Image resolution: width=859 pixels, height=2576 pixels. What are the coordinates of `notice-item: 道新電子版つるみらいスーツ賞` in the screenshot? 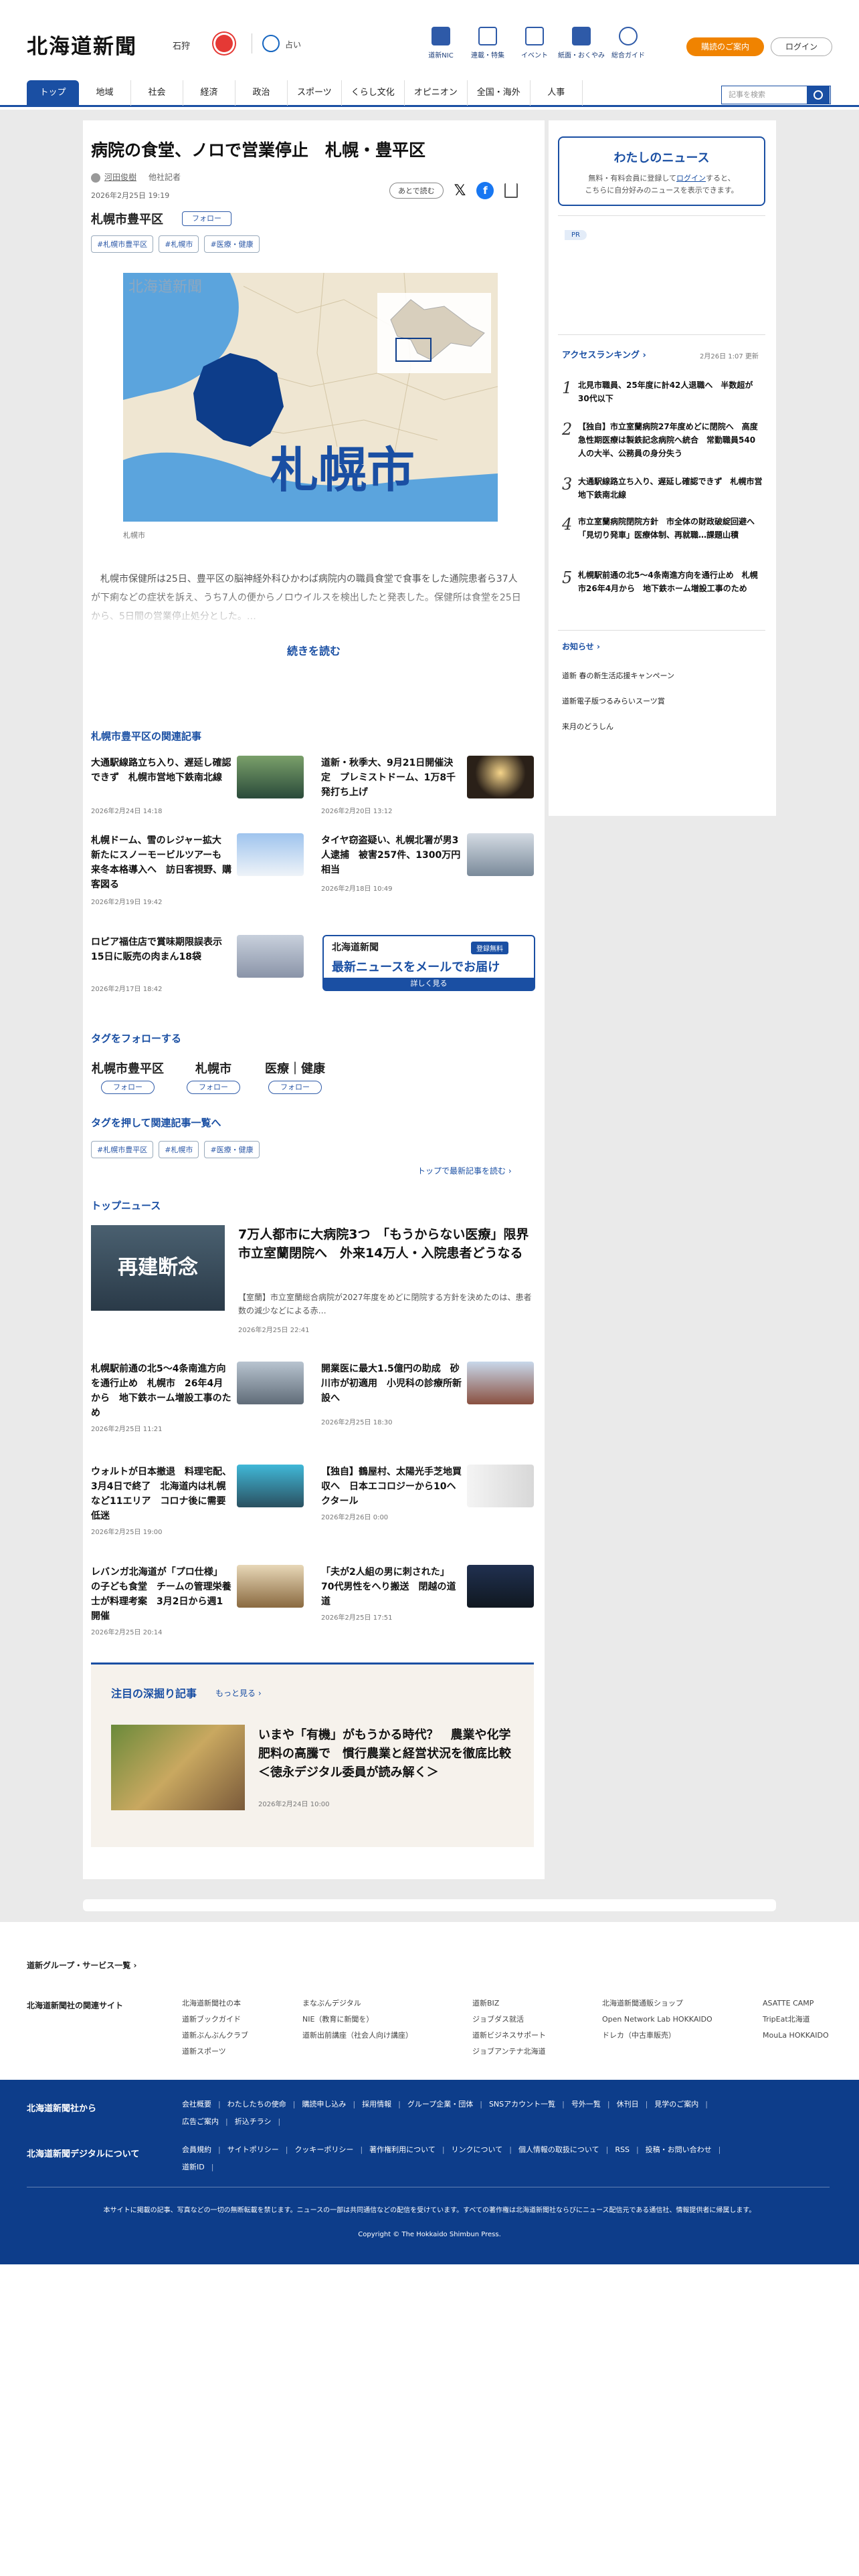 It's located at (613, 700).